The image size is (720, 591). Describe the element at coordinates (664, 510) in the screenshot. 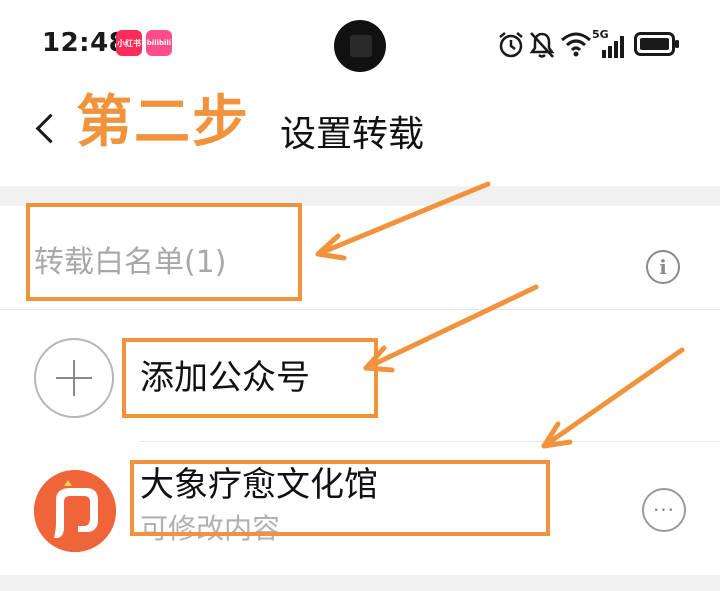

I see `more-options-icon: ···` at that location.